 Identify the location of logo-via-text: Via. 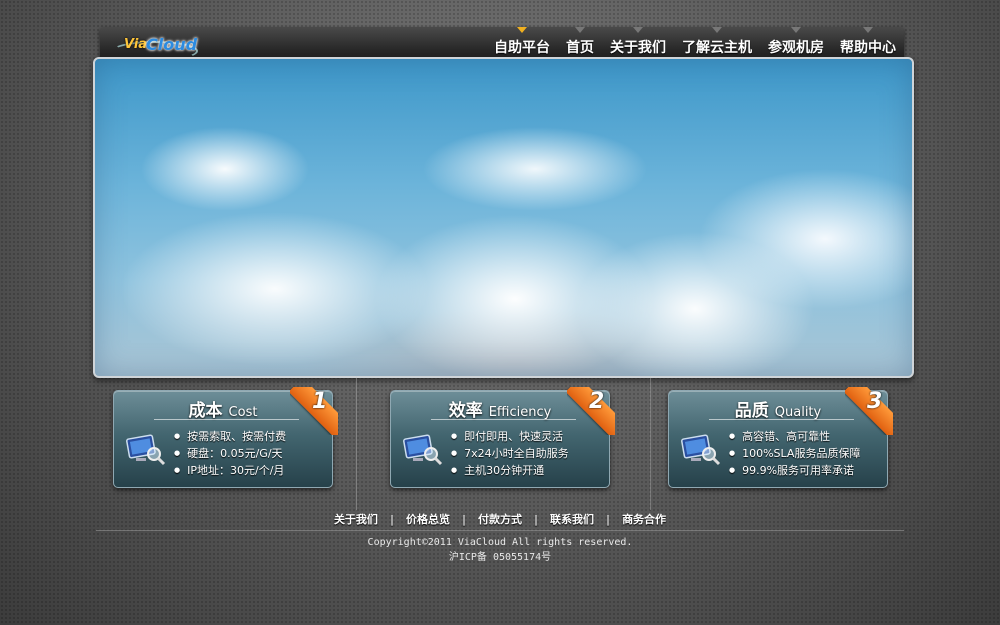
(136, 44).